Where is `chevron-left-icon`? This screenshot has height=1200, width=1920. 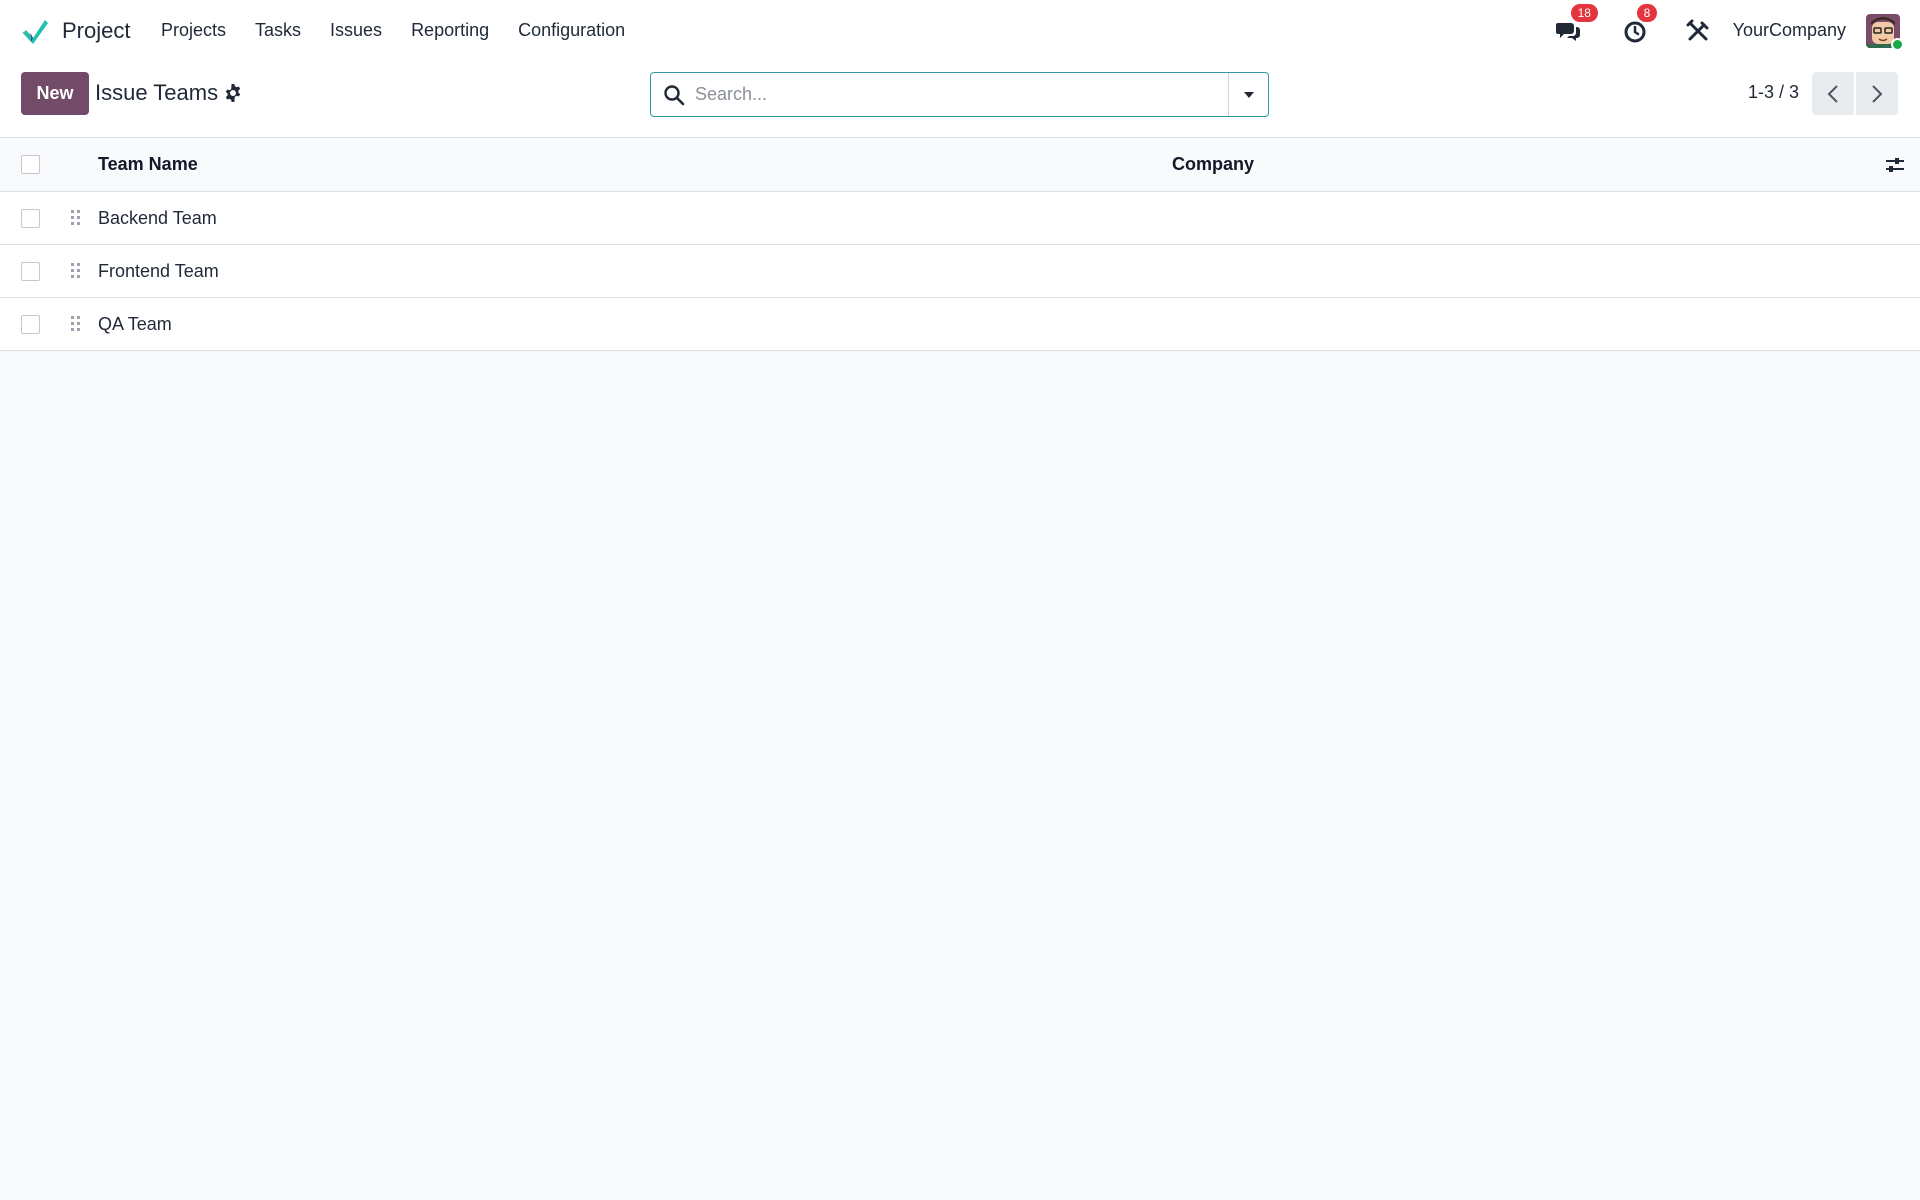
chevron-left-icon is located at coordinates (1832, 93).